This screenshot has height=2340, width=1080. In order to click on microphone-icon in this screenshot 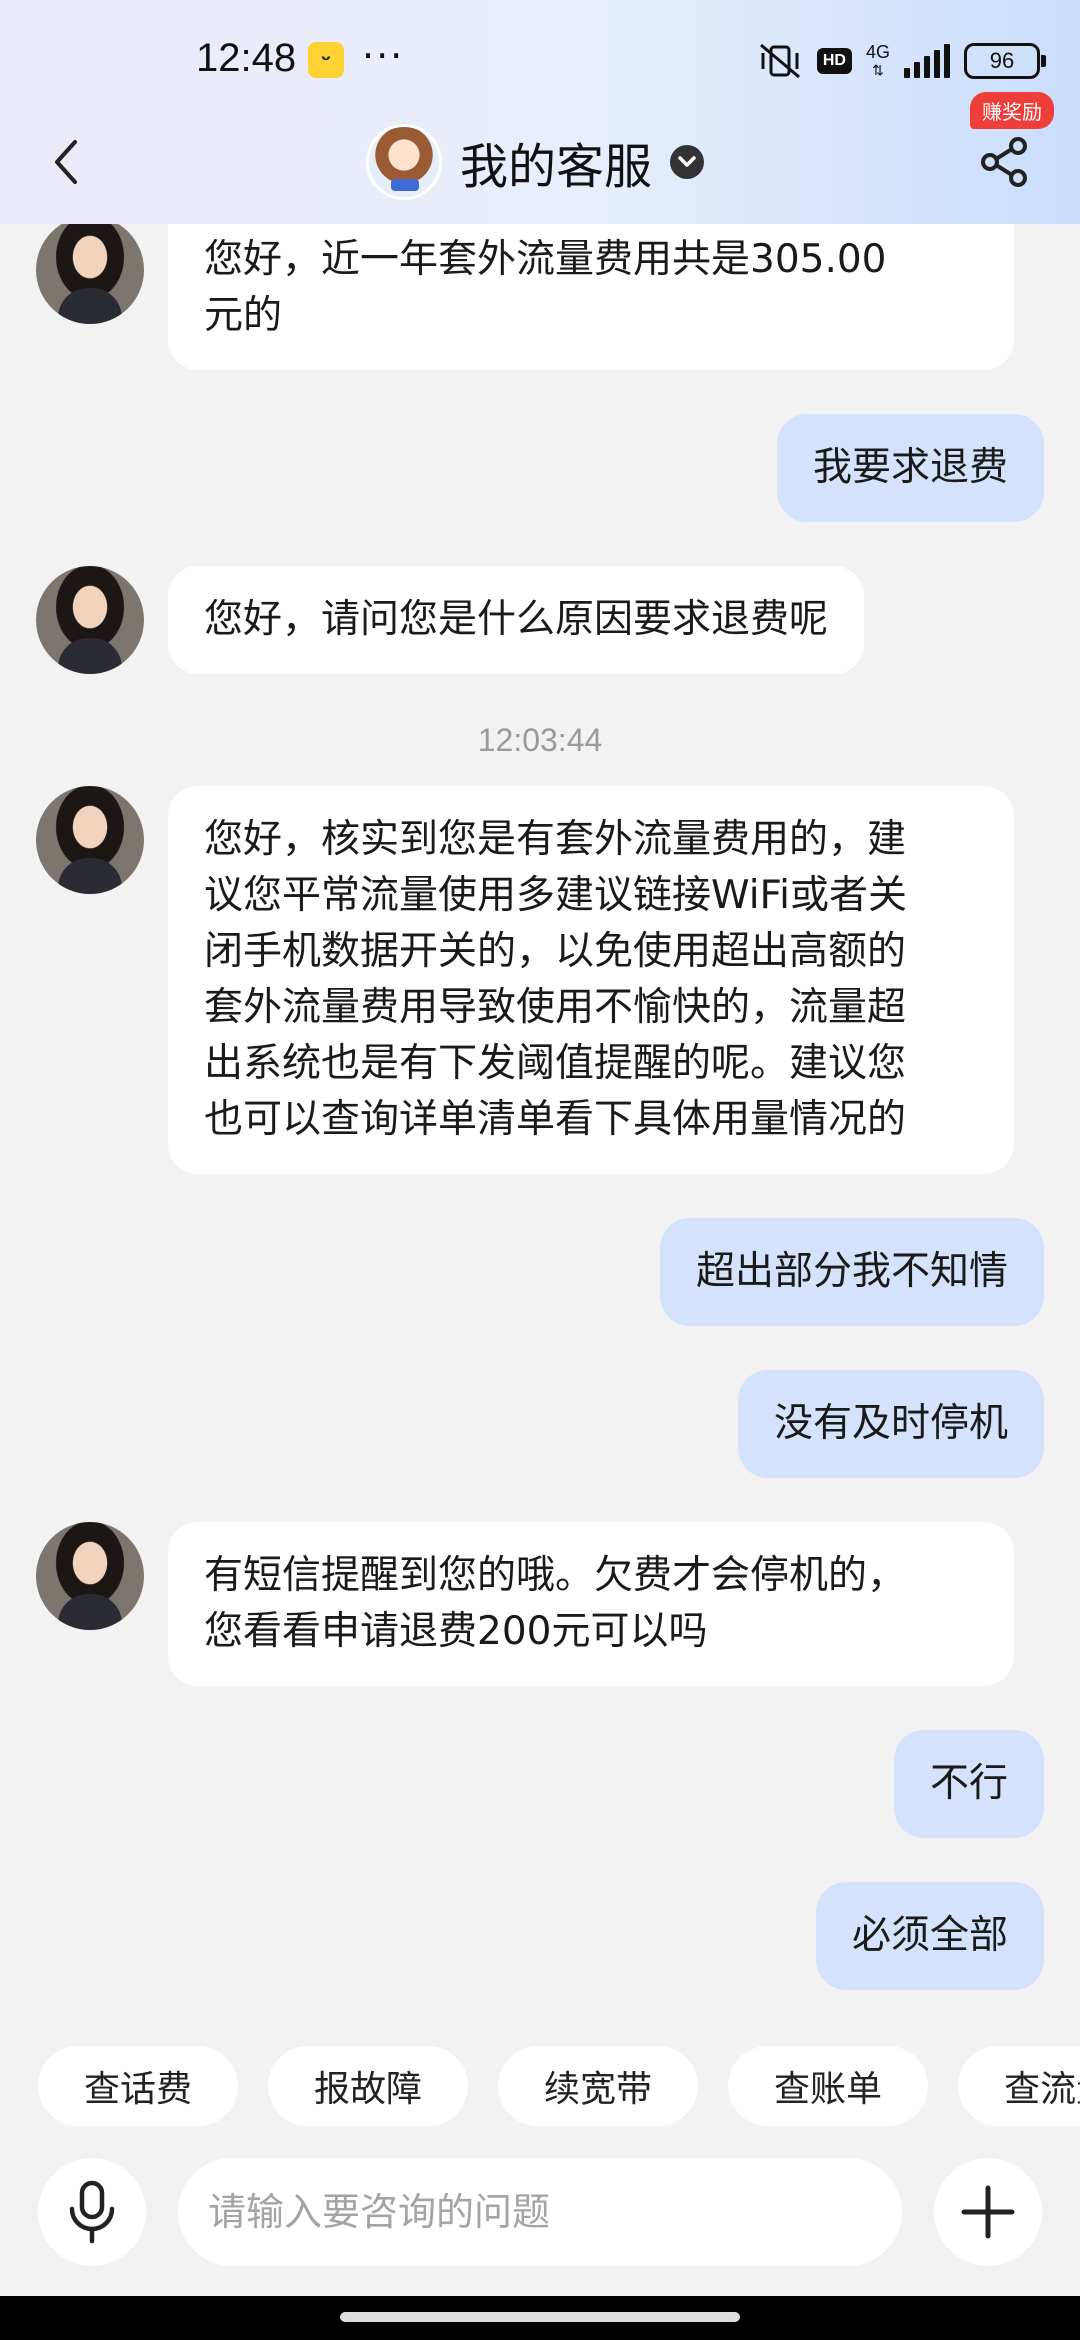, I will do `click(92, 2212)`.